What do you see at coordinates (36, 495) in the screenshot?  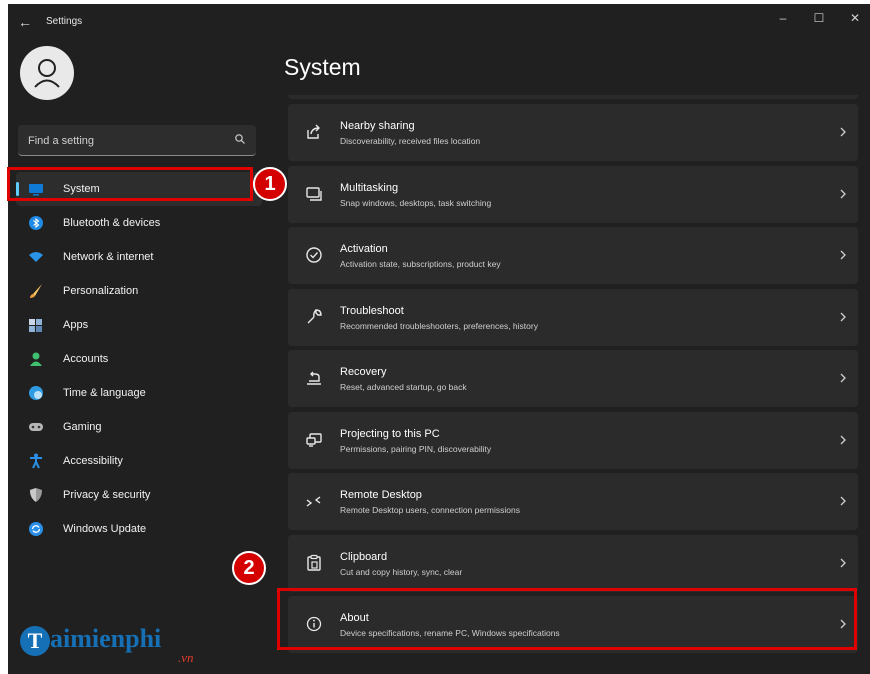 I see `shield-icon` at bounding box center [36, 495].